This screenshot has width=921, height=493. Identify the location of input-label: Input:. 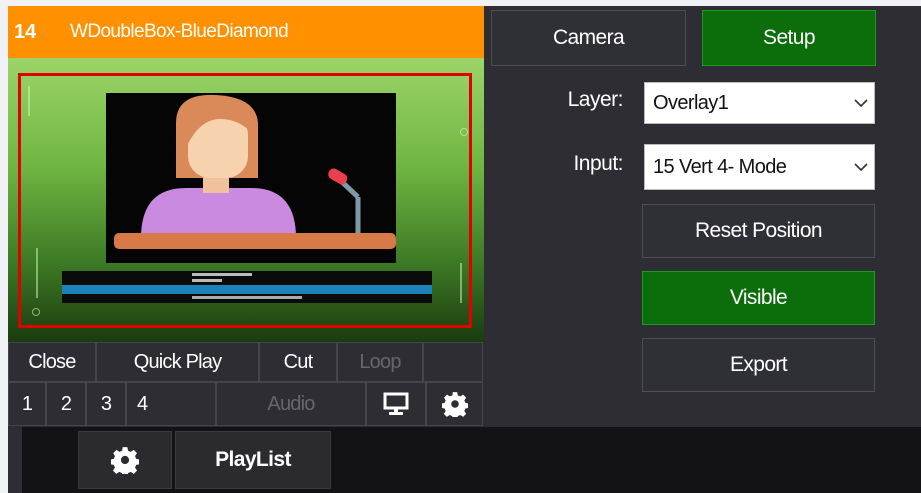
(598, 163).